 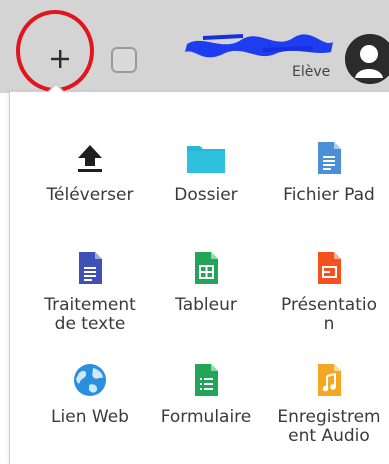 I want to click on upload-icon, so click(x=90, y=158).